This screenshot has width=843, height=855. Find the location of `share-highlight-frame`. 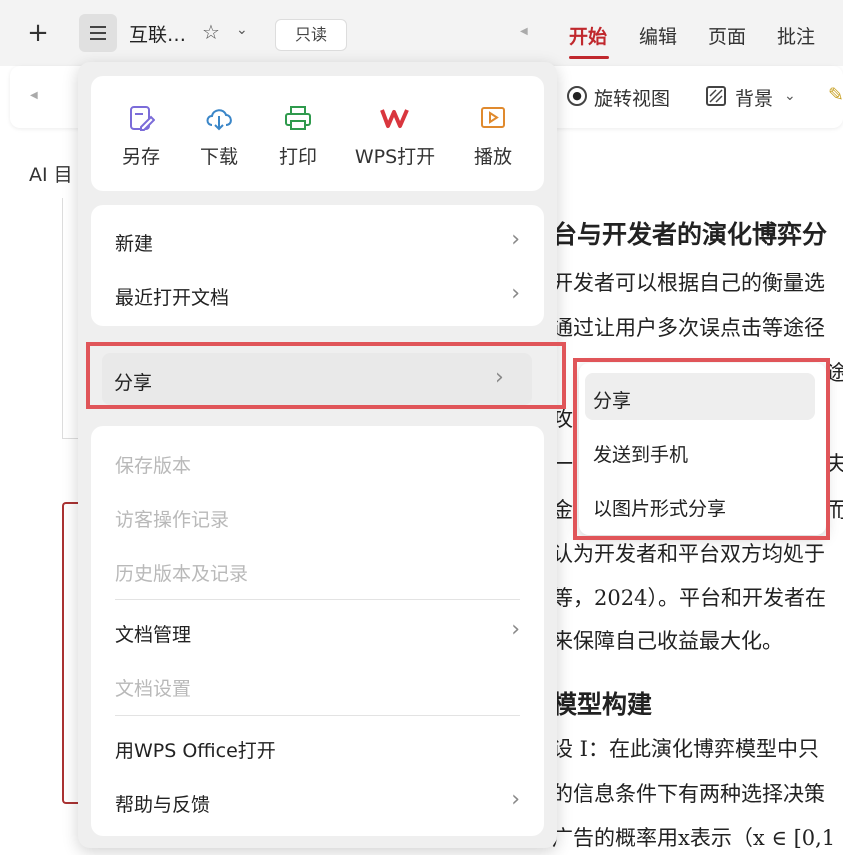

share-highlight-frame is located at coordinates (326, 375).